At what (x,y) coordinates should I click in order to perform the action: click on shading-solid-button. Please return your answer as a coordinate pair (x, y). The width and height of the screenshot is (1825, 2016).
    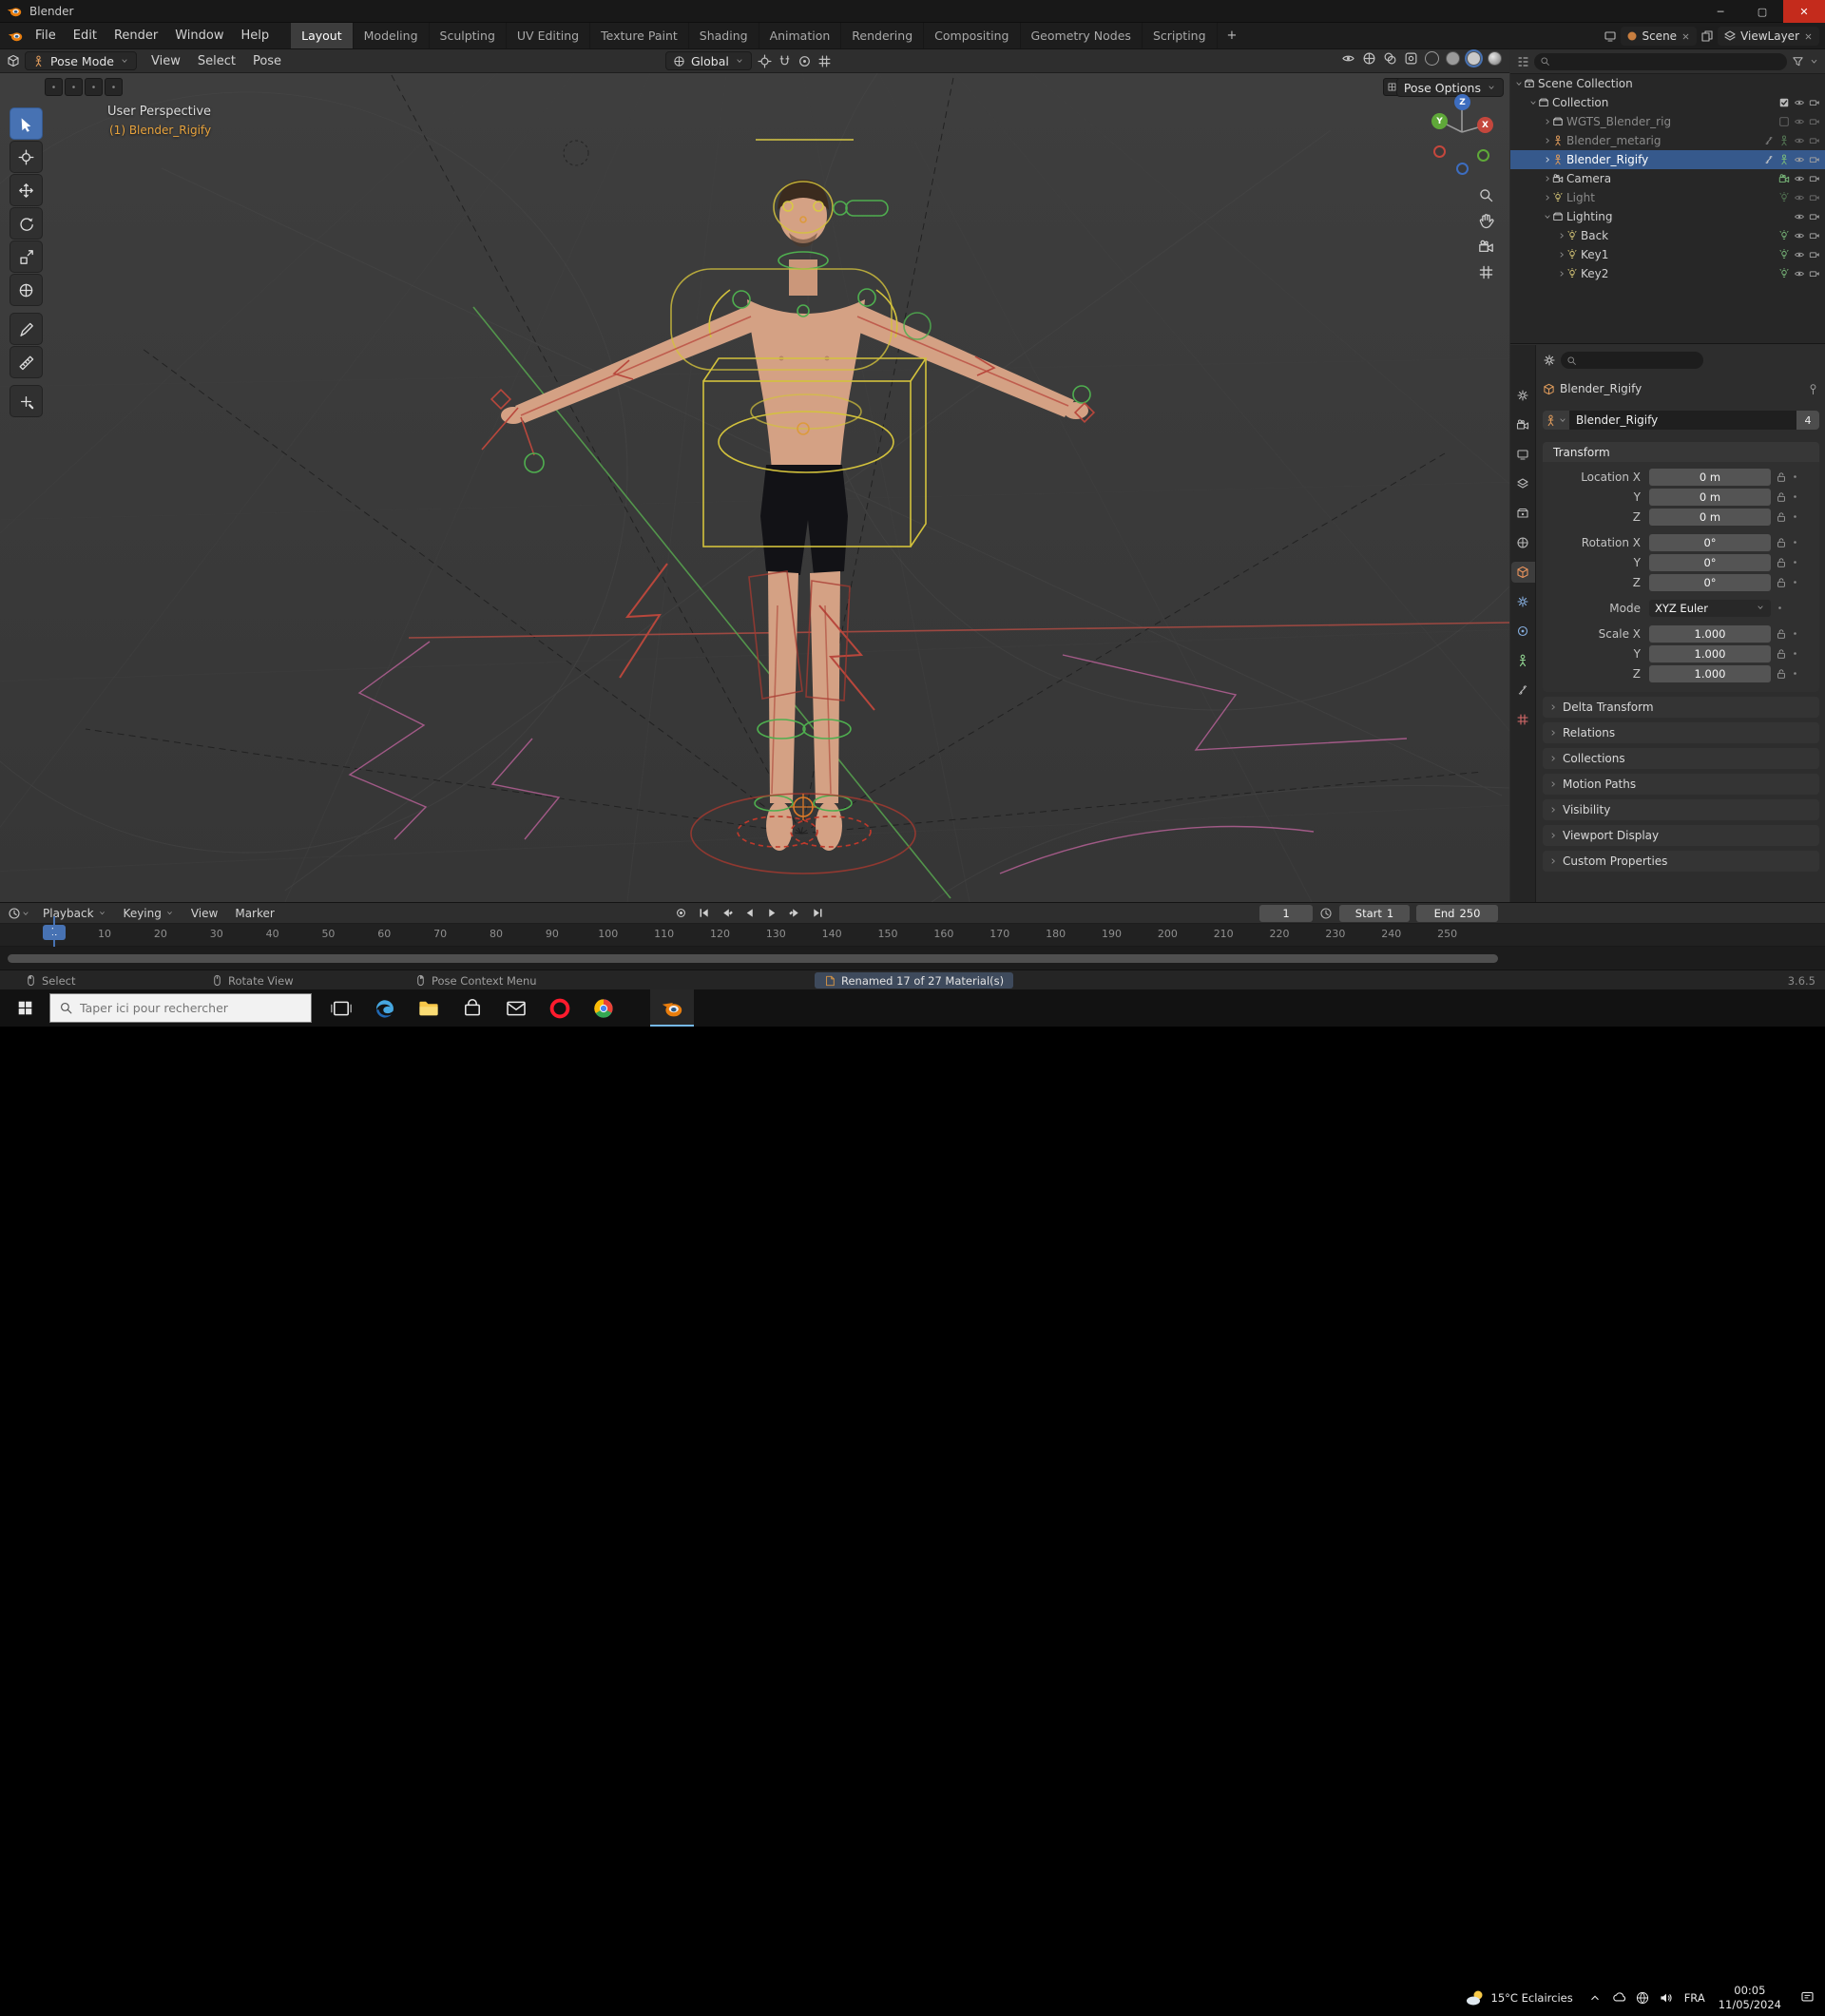
    Looking at the image, I should click on (1453, 58).